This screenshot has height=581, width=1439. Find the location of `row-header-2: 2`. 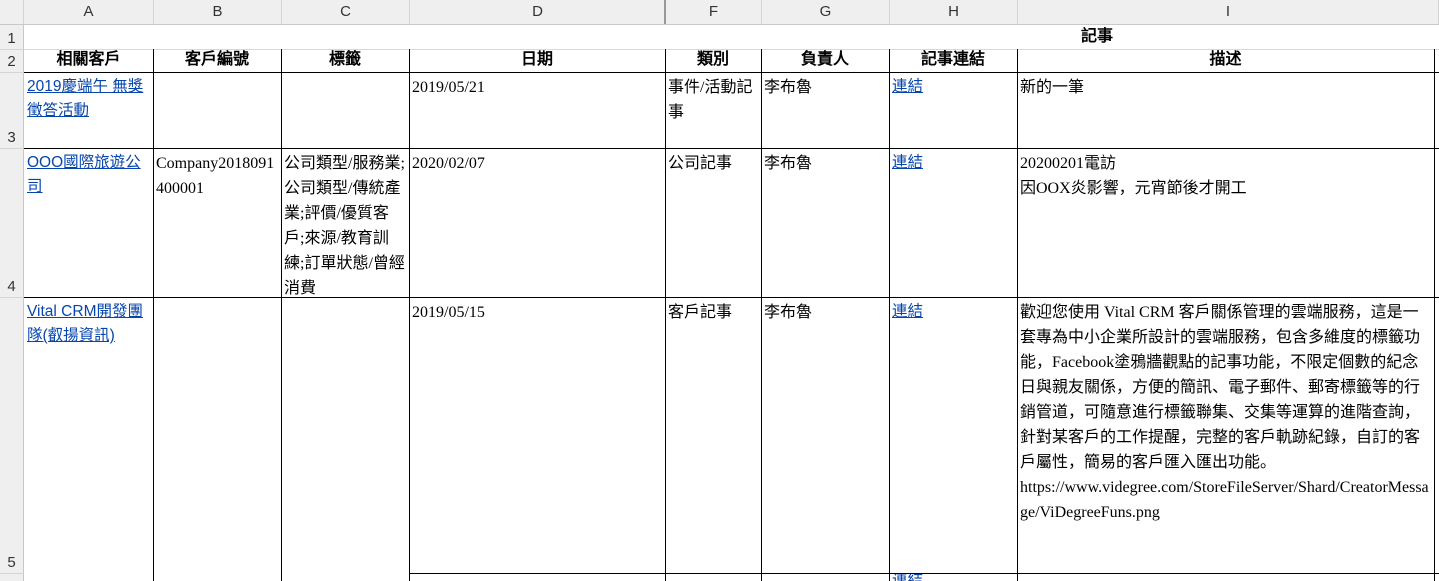

row-header-2: 2 is located at coordinates (12, 61).